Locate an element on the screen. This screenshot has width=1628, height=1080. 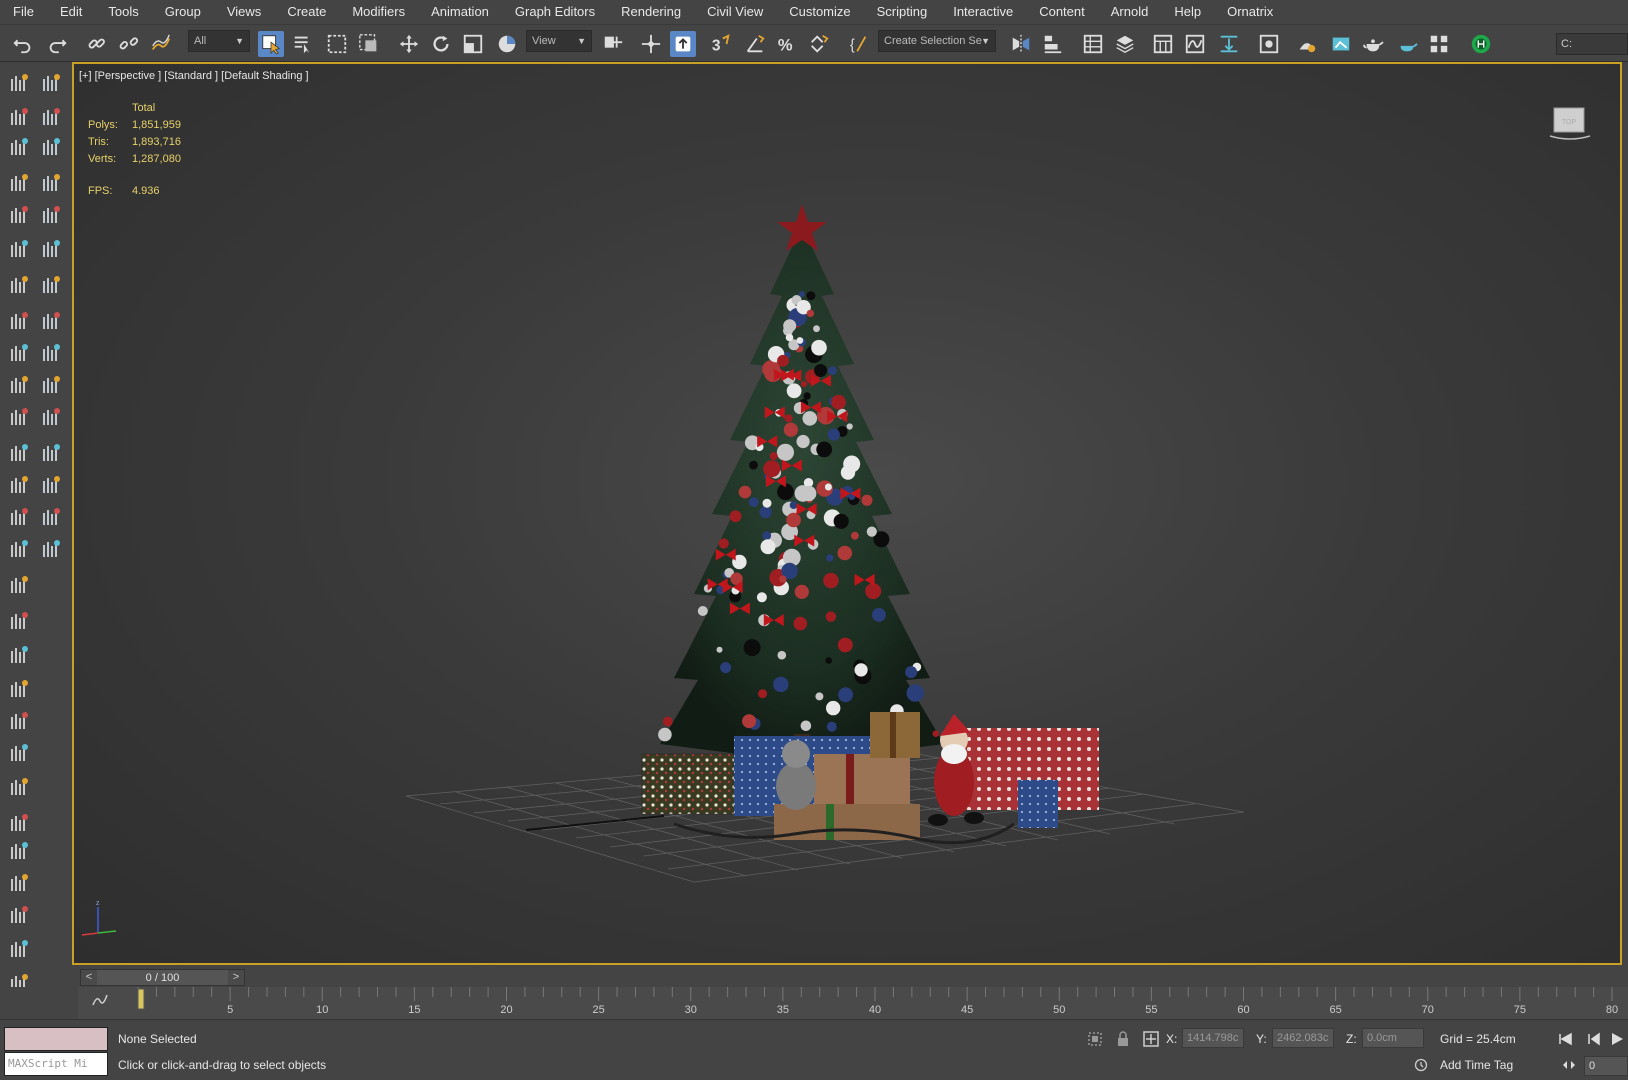
push-icon is located at coordinates (19, 453).